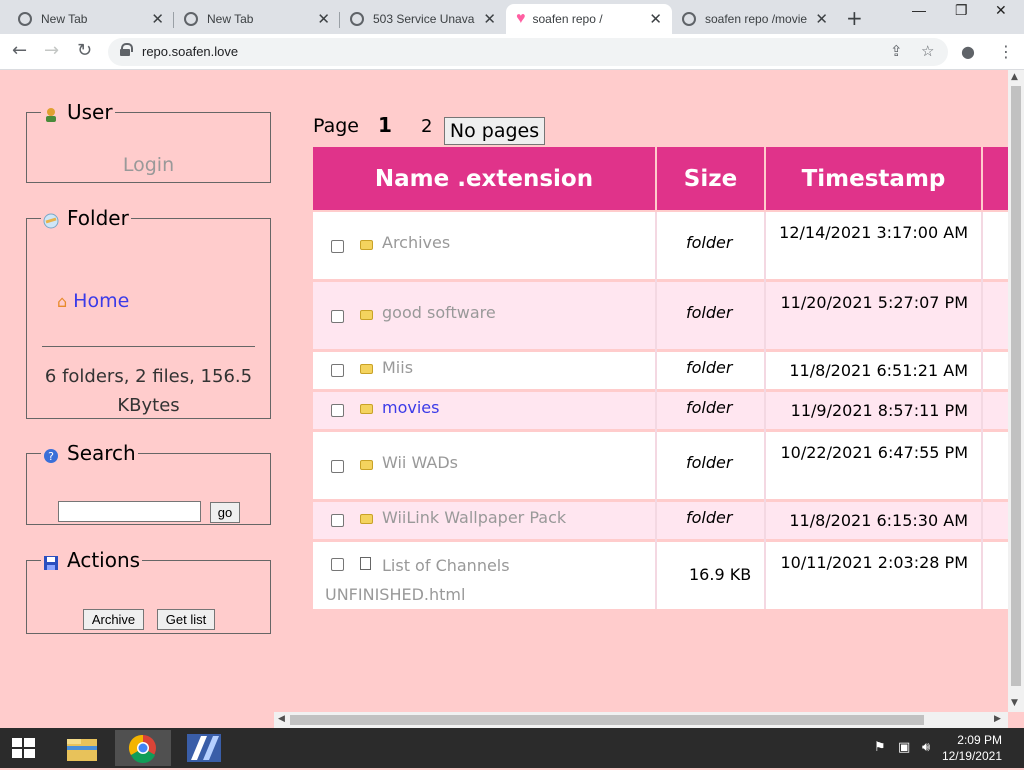 Image resolution: width=1024 pixels, height=770 pixels. What do you see at coordinates (84, 50) in the screenshot?
I see `reload-icon: ↻` at bounding box center [84, 50].